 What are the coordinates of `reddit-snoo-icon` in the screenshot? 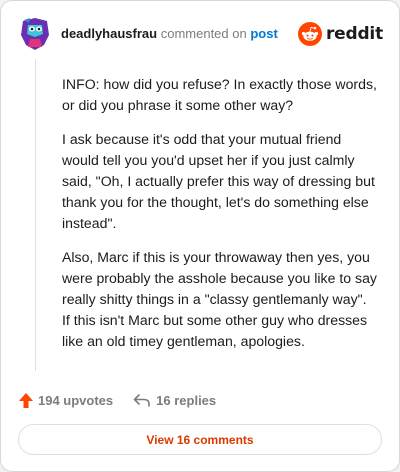 It's located at (309, 34).